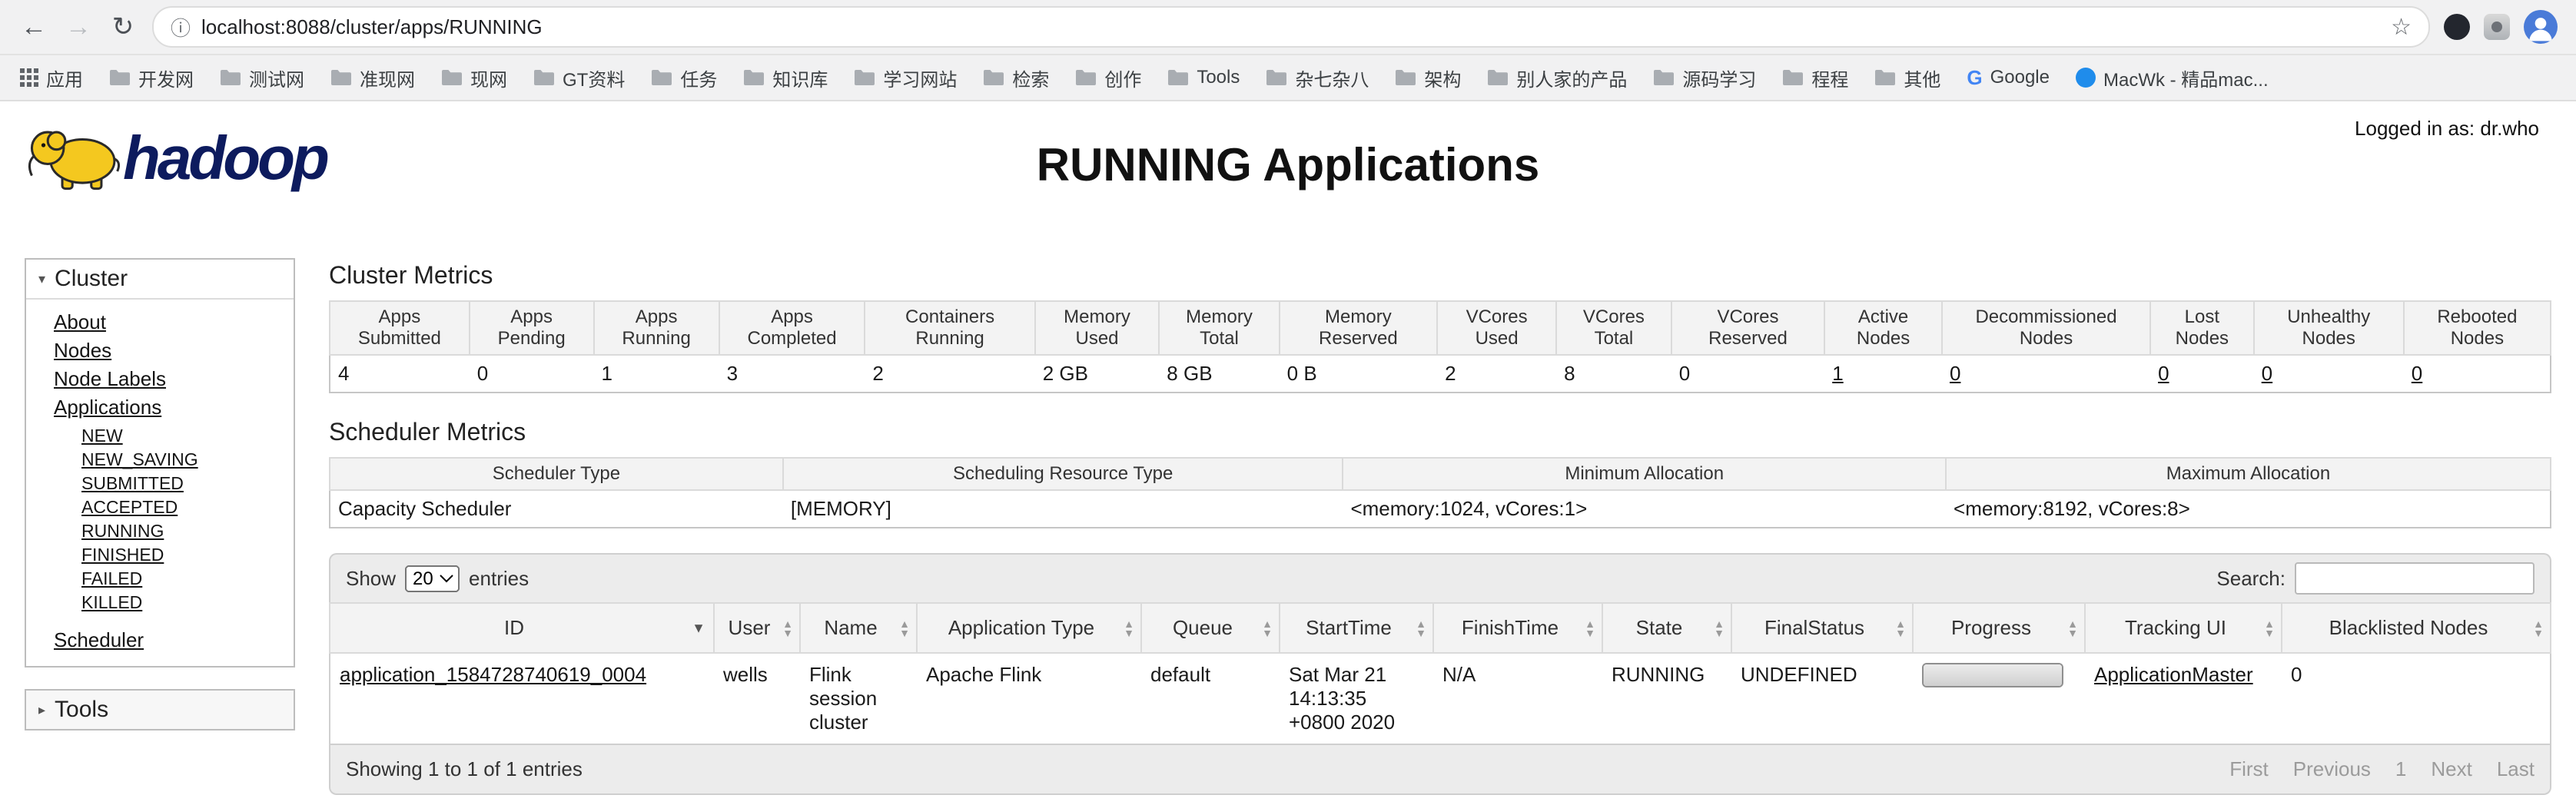 The image size is (2576, 805). What do you see at coordinates (411, 275) in the screenshot?
I see `cluster-metrics-title: Cluster Metrics` at bounding box center [411, 275].